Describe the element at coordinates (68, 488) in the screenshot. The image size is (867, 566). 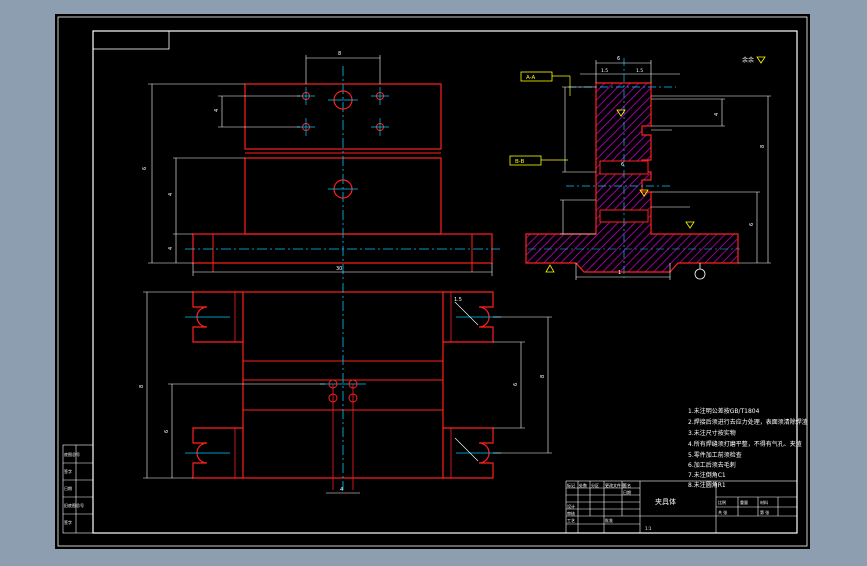
I see `side-cell: 日期` at that location.